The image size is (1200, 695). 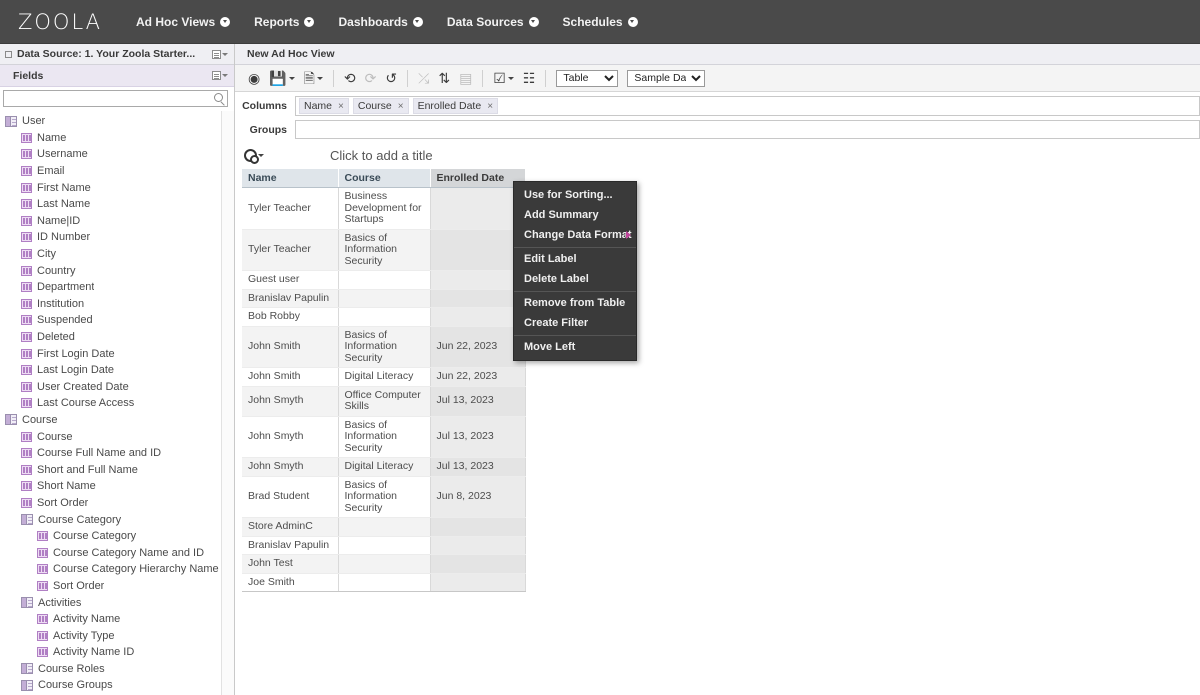 What do you see at coordinates (11, 121) in the screenshot?
I see `folder-icon` at bounding box center [11, 121].